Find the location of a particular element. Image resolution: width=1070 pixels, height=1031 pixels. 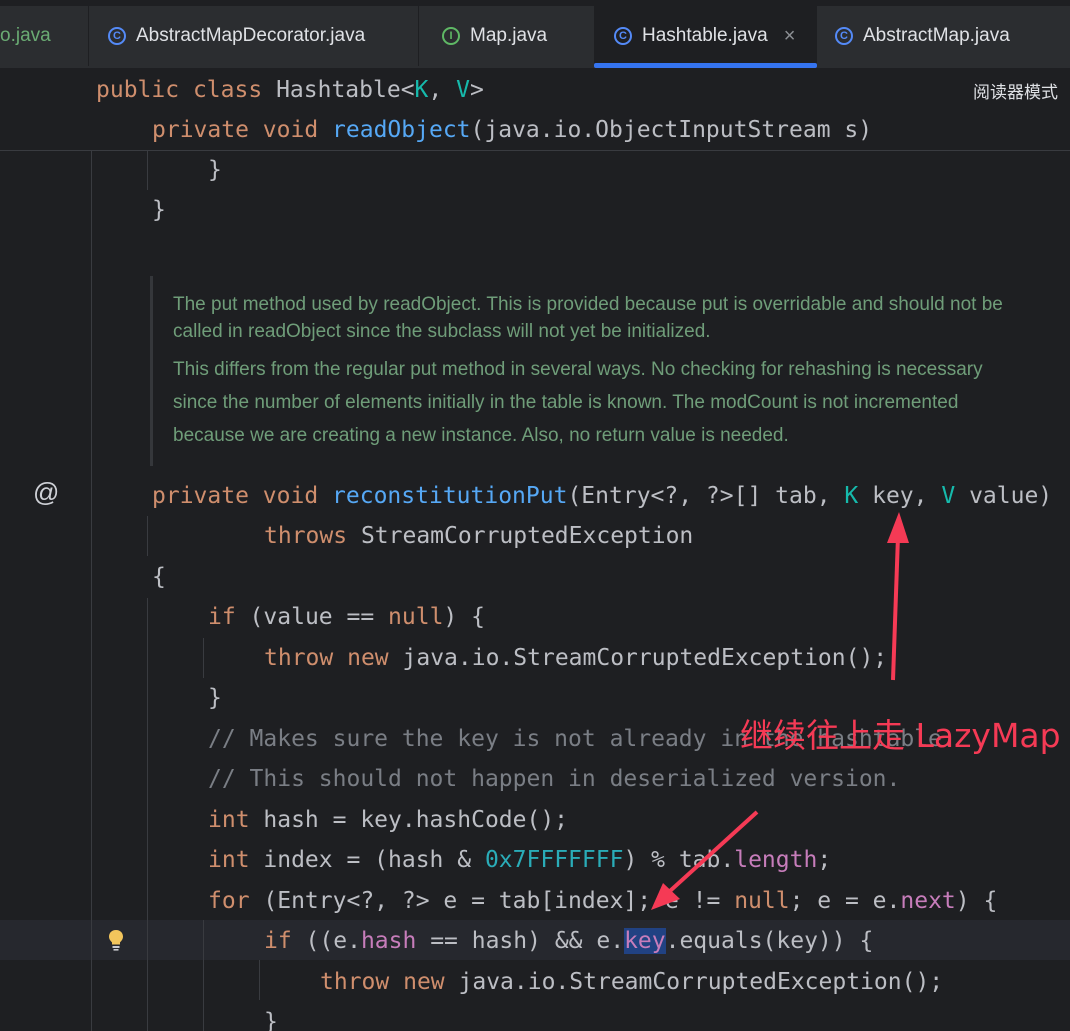

type-param-v: V is located at coordinates (463, 90).